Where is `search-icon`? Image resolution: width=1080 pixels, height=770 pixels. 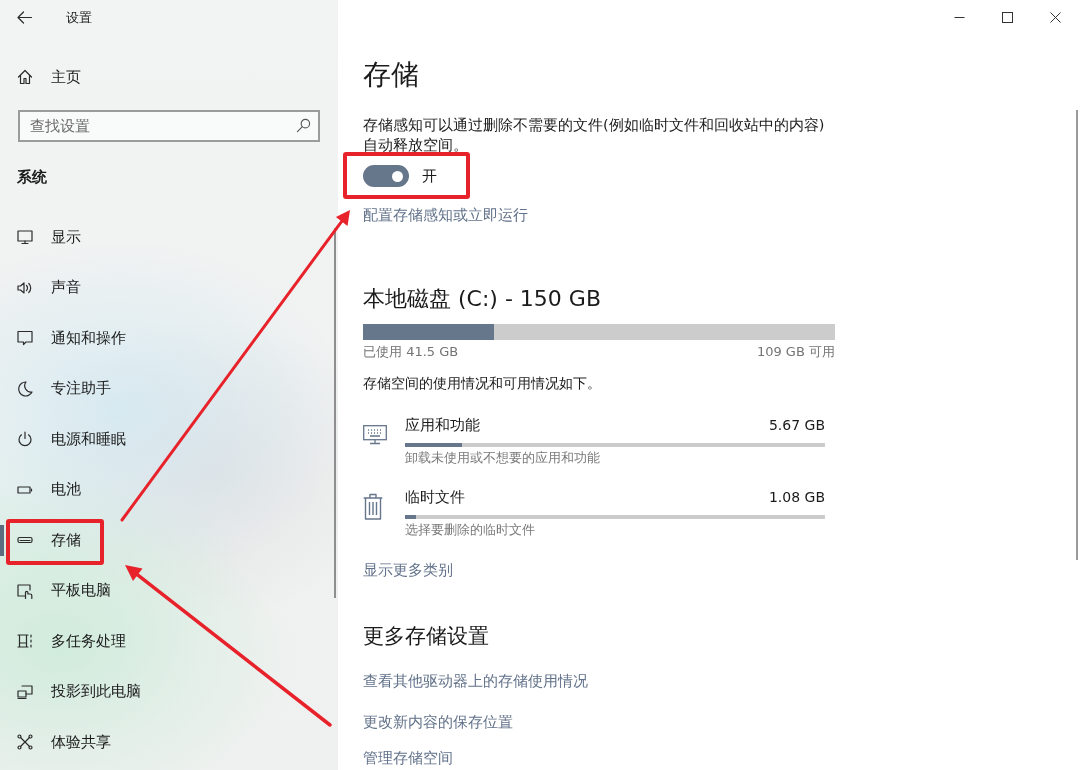
search-icon is located at coordinates (303, 125).